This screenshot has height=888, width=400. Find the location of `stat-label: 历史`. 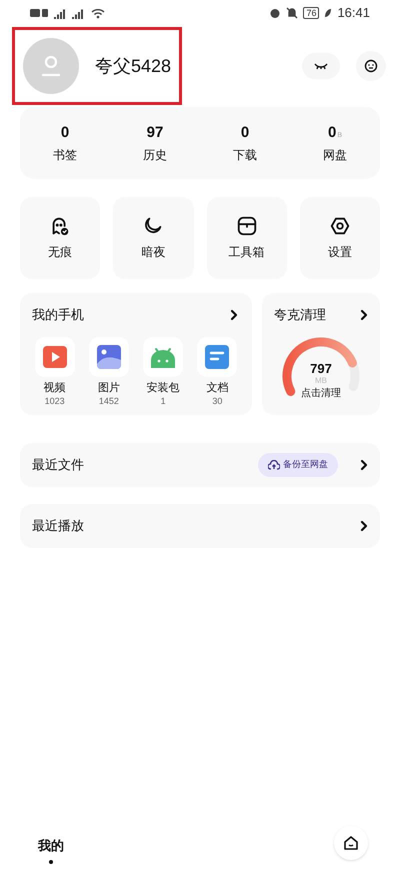

stat-label: 历史 is located at coordinates (155, 155).